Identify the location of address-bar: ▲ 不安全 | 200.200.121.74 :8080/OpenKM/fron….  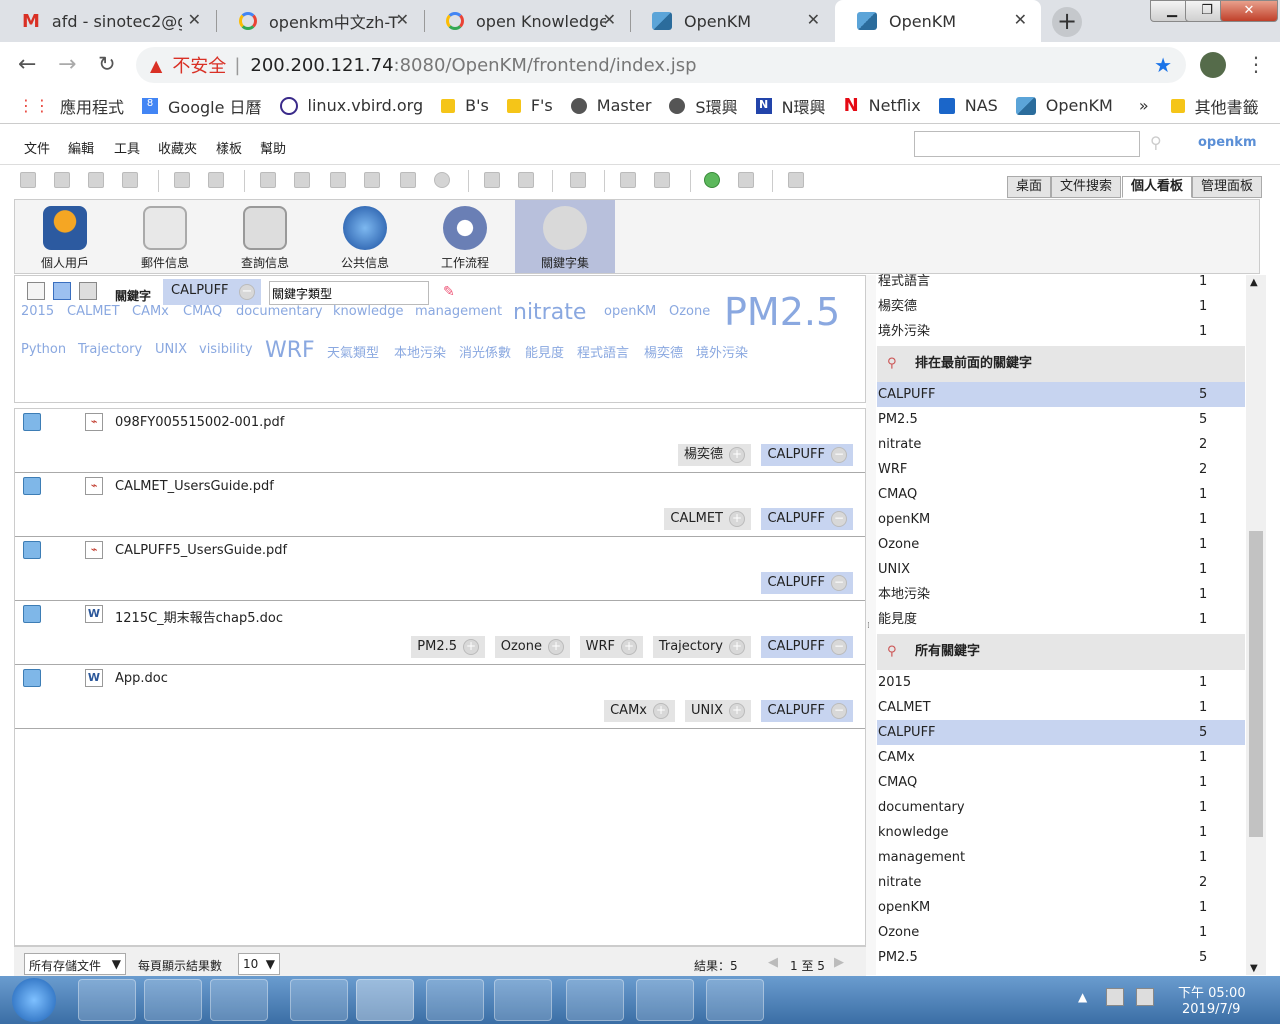
(661, 65).